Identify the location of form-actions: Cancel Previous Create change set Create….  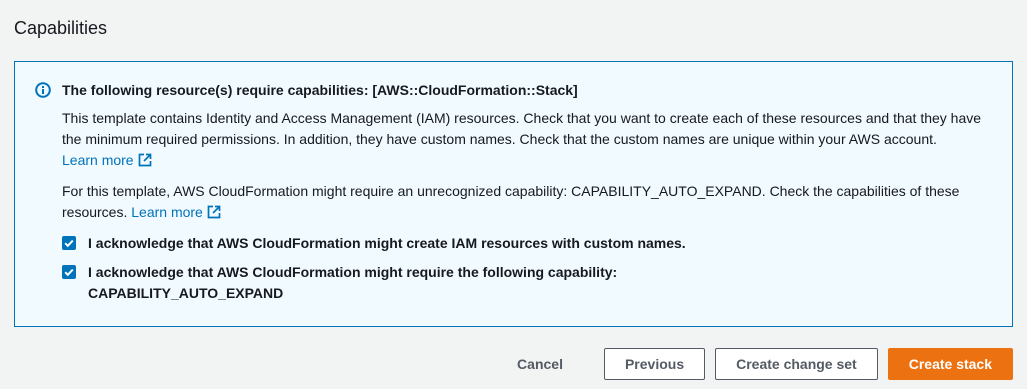
(754, 364).